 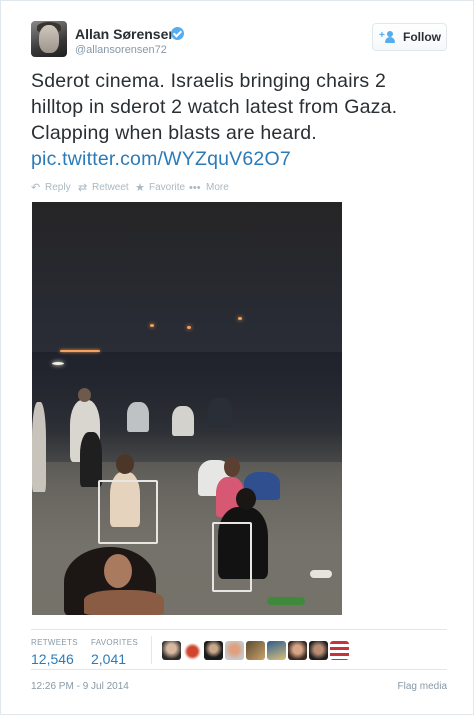 I want to click on tweet-stats: RETWEETS 12,546 FAVORITES 2,041, so click(x=239, y=649).